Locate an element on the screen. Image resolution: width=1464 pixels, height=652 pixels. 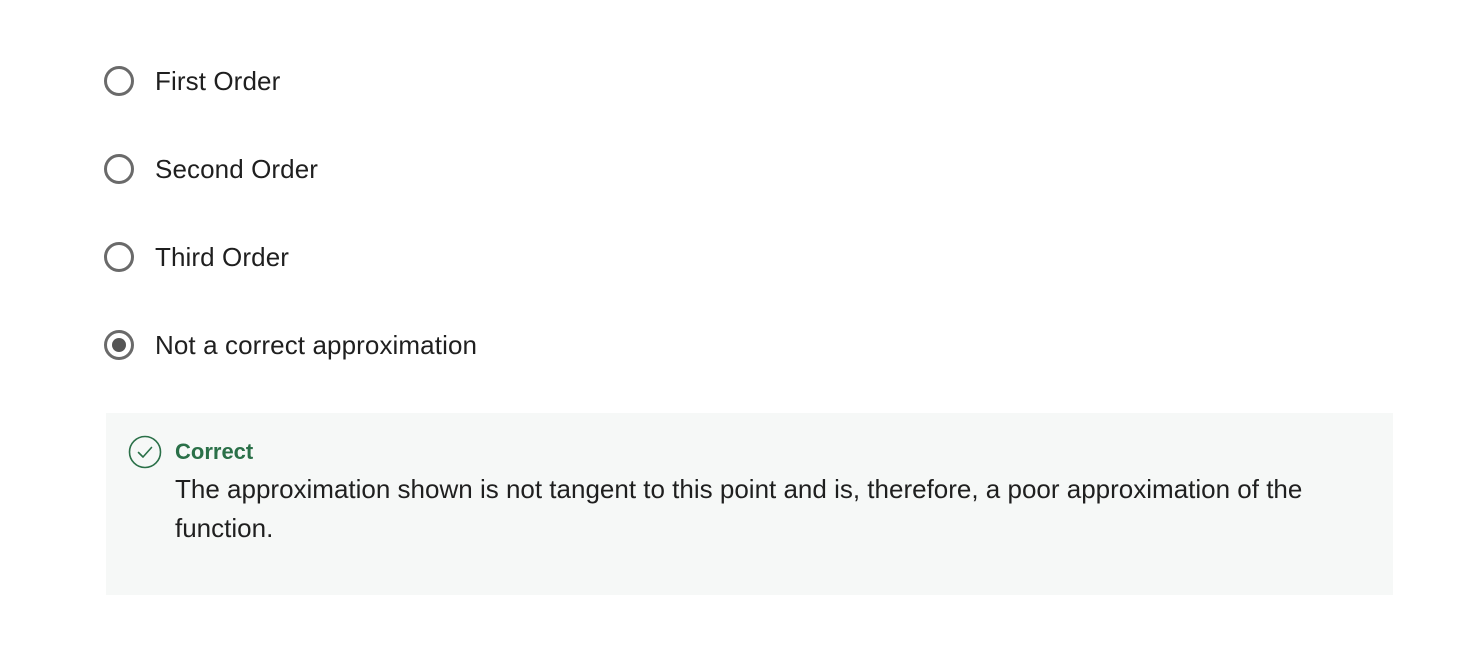
feedback-status: Correct is located at coordinates (214, 451).